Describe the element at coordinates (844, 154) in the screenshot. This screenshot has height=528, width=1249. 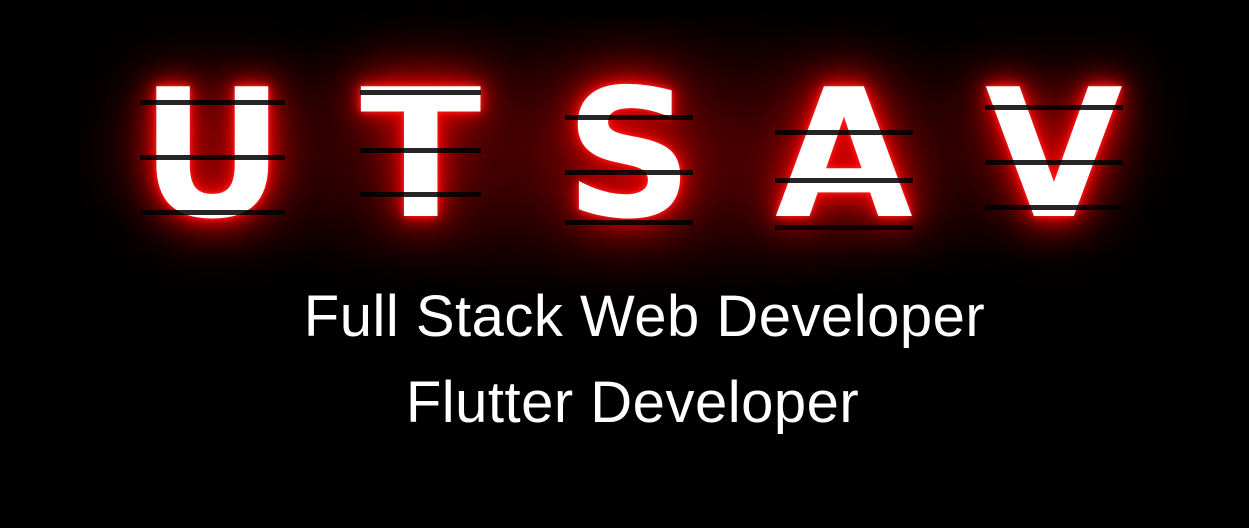
I see `logo-letter: A` at that location.